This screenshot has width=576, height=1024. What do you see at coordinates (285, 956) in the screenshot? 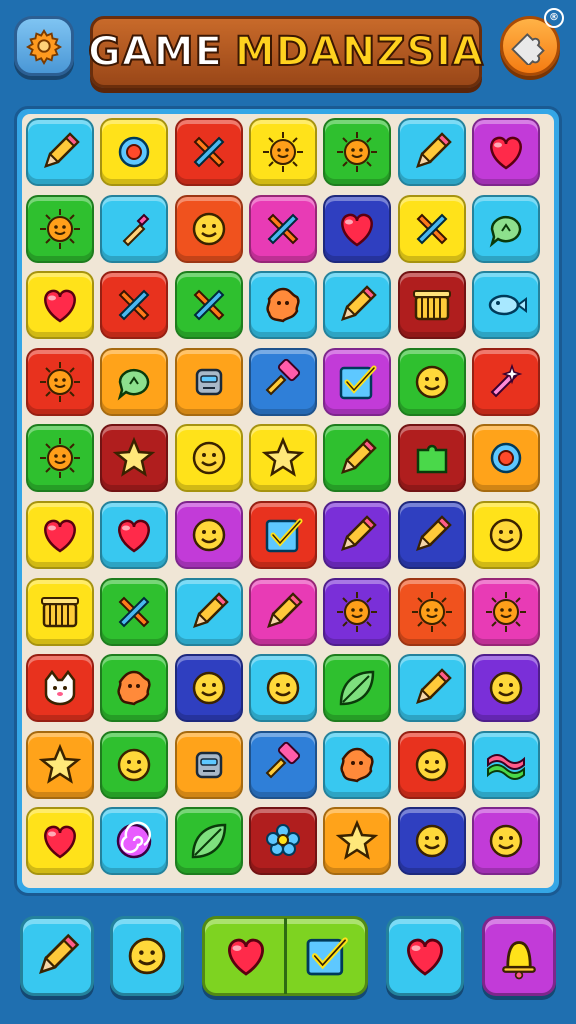
I see `powerup-divider` at bounding box center [285, 956].